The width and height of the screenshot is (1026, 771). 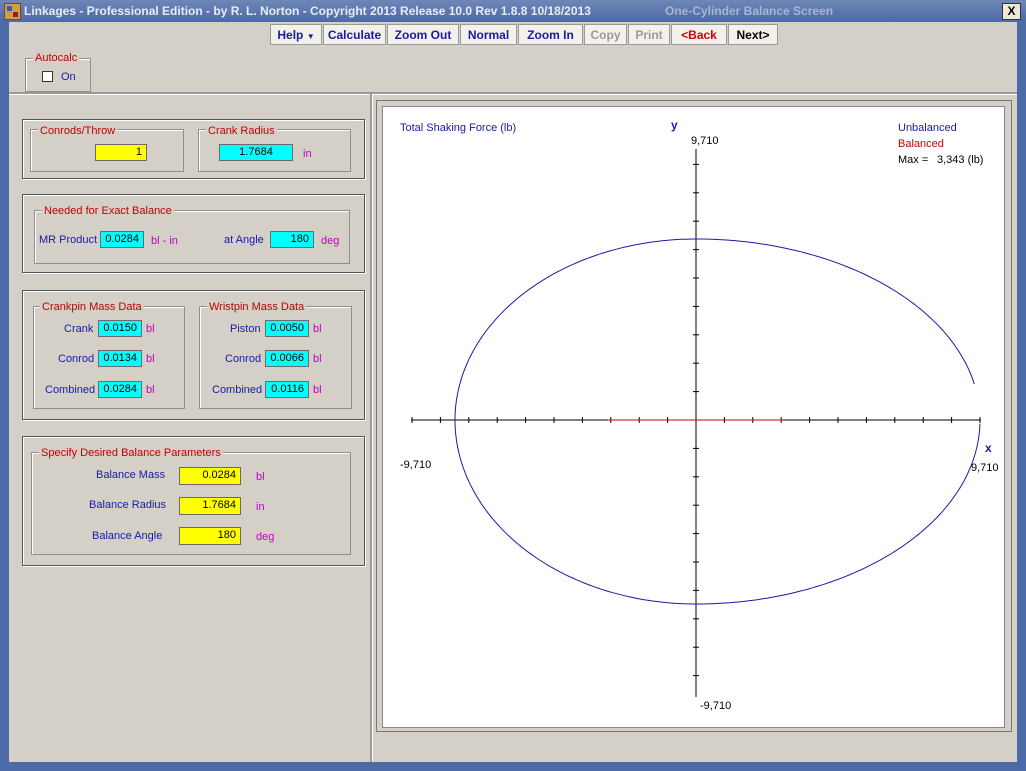 I want to click on back-button: <Back, so click(x=699, y=34).